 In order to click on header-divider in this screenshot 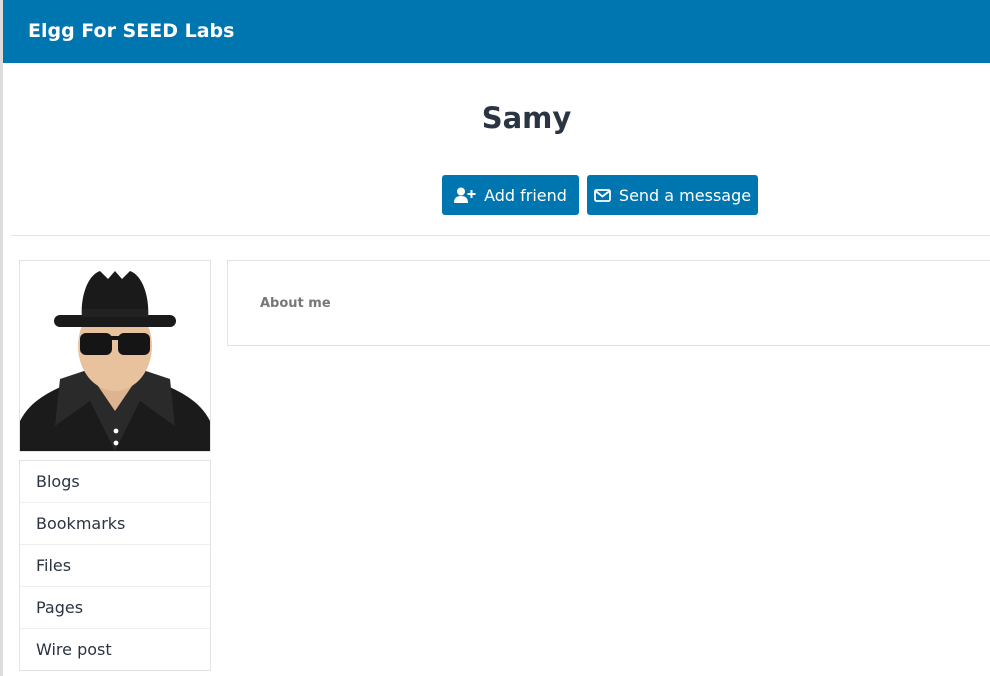, I will do `click(500, 235)`.